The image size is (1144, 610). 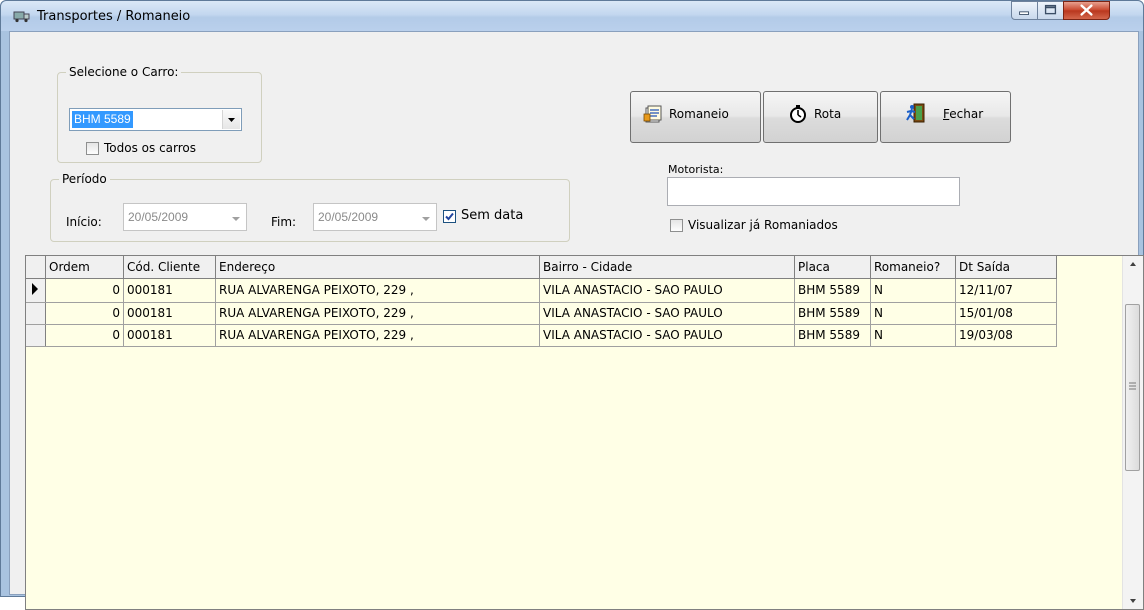 I want to click on start-date-label: Início:, so click(x=84, y=222).